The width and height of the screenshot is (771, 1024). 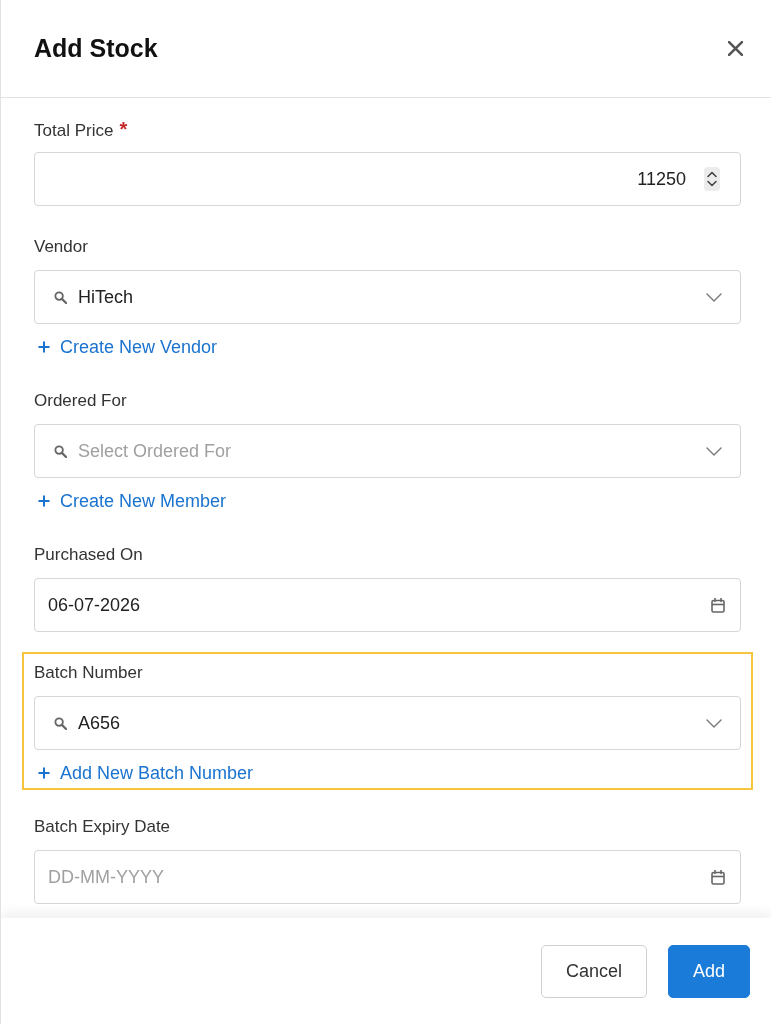 I want to click on add-option-link: Create New Vendor, so click(x=126, y=347).